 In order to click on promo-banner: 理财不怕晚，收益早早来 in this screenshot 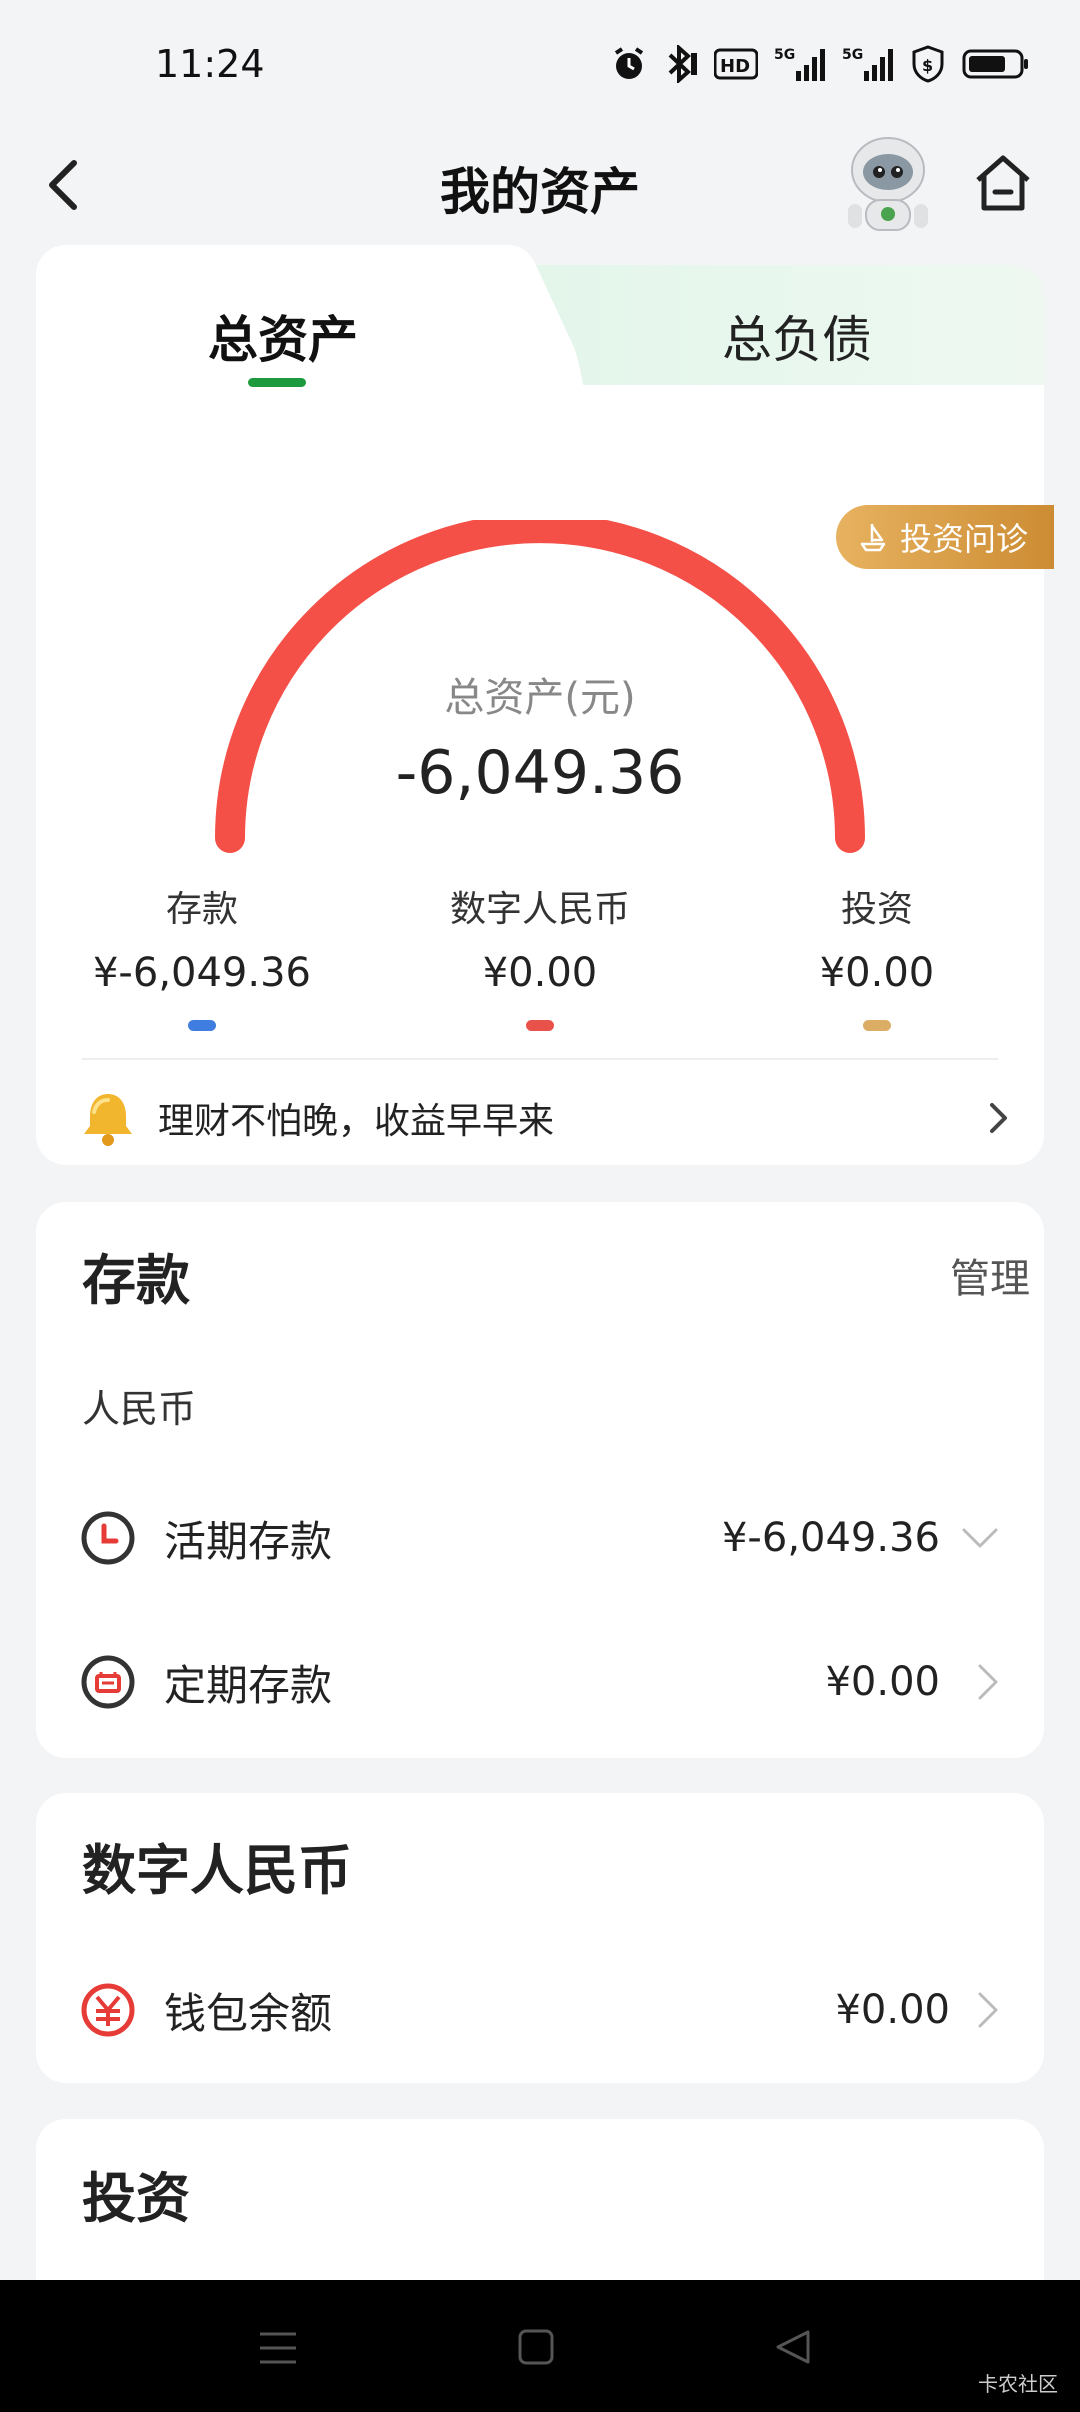, I will do `click(545, 1118)`.